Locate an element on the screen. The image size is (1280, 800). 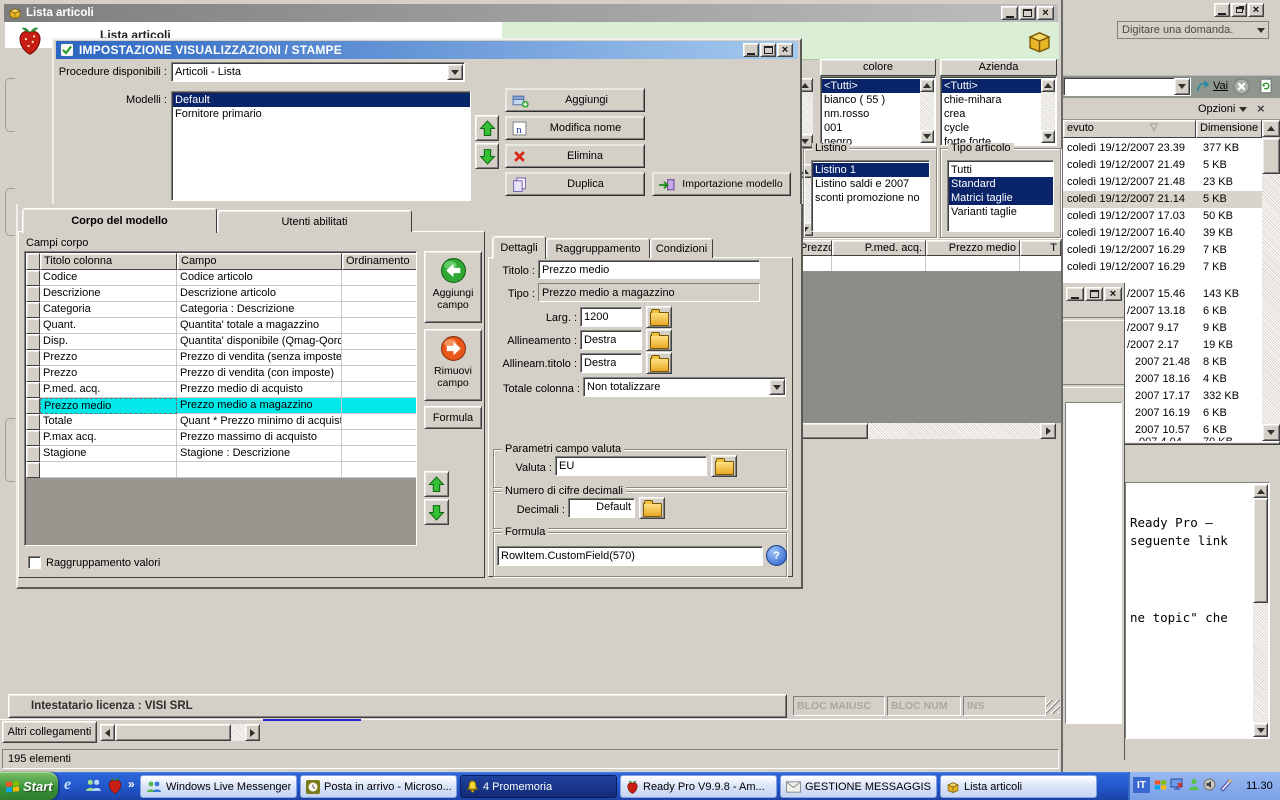
dialog-close-button: × is located at coordinates (785, 50).